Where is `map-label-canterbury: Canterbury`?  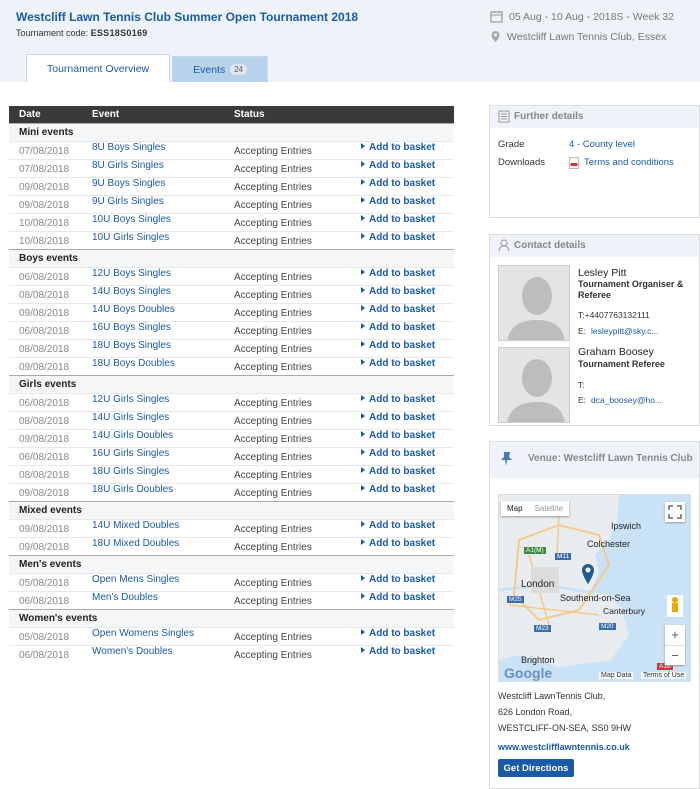
map-label-canterbury: Canterbury is located at coordinates (624, 611).